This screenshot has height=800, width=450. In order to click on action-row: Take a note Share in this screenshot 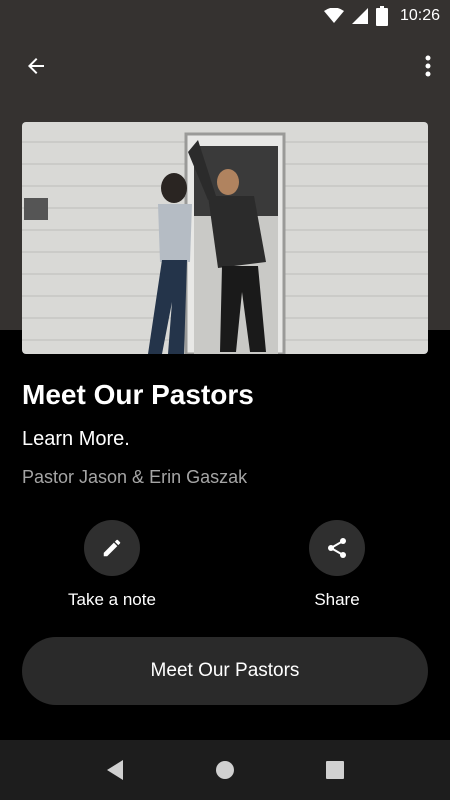, I will do `click(225, 570)`.